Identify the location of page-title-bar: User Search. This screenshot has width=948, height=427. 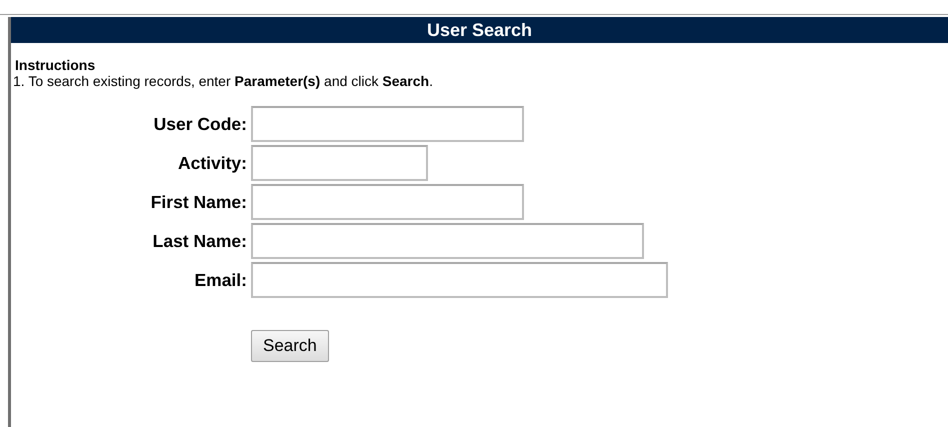
(479, 30).